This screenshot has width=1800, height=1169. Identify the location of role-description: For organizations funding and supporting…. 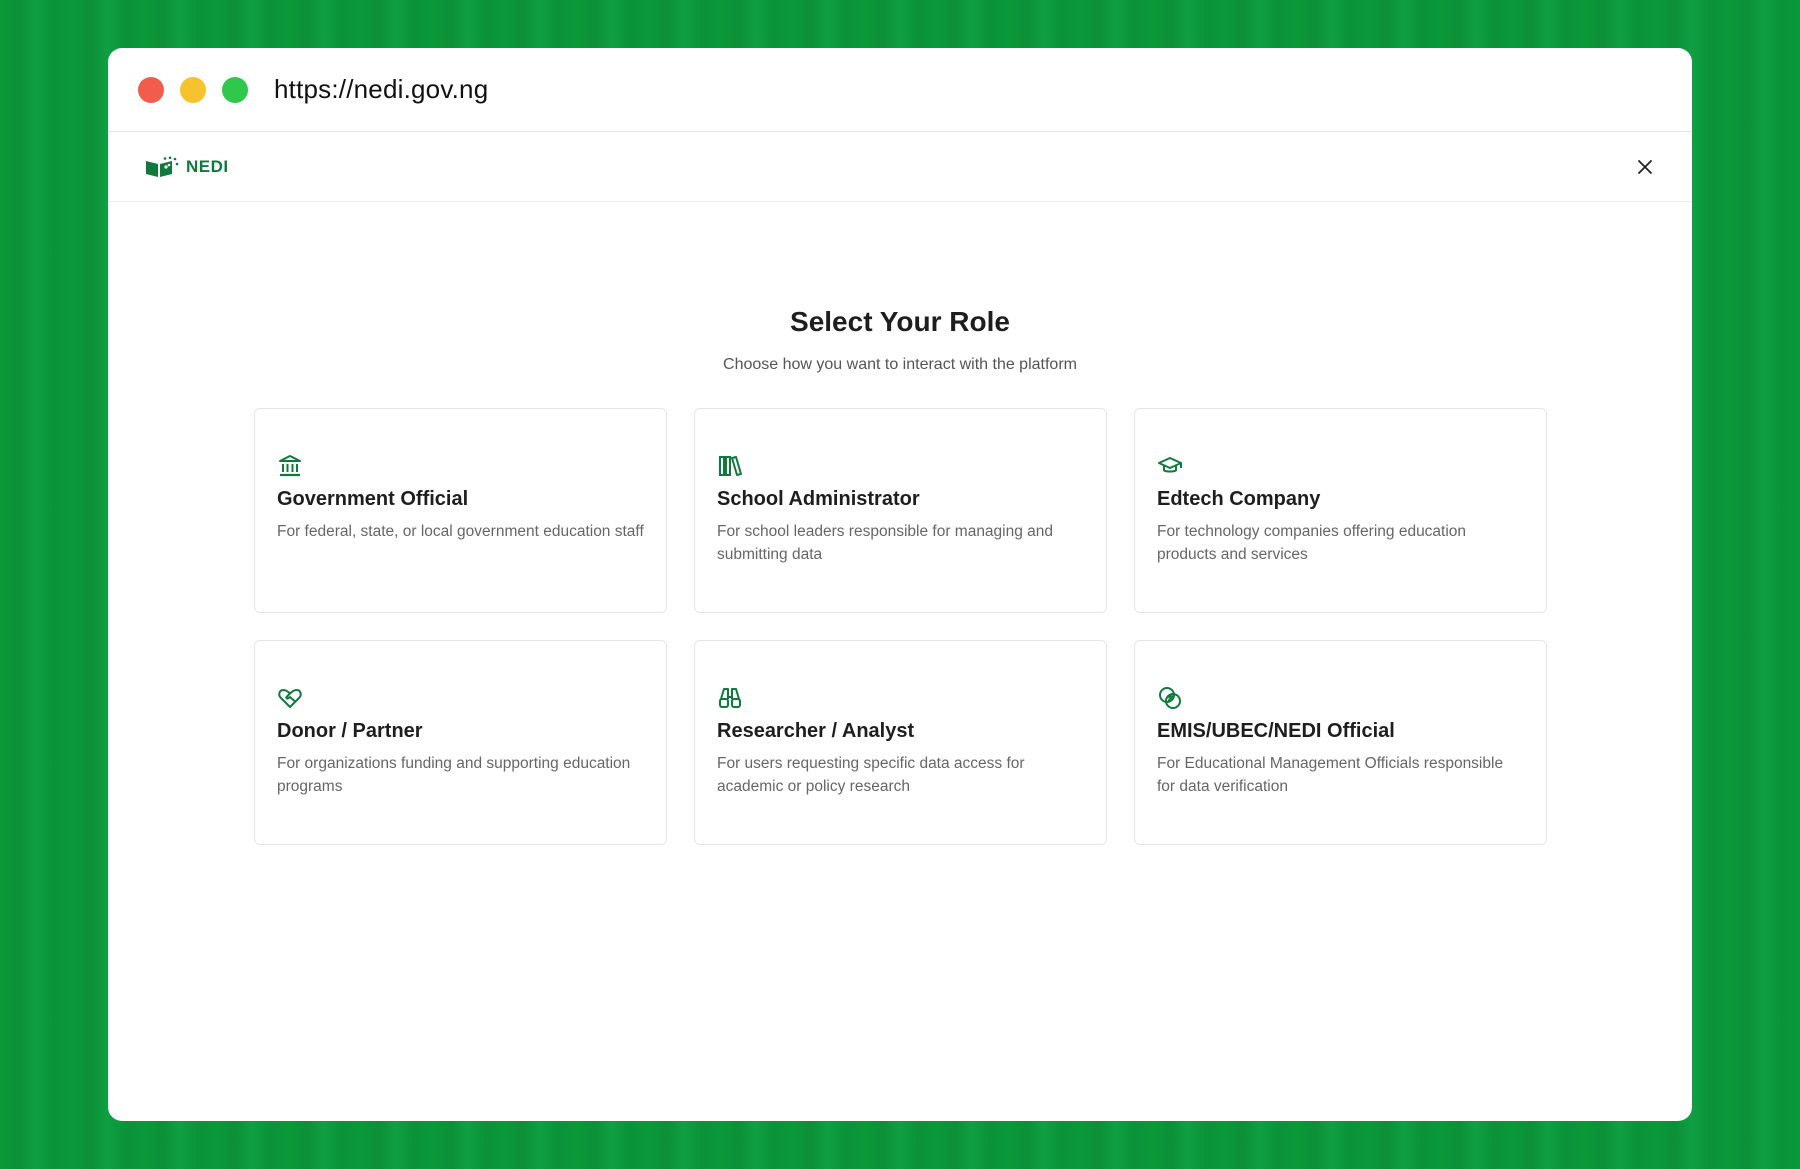
(454, 775).